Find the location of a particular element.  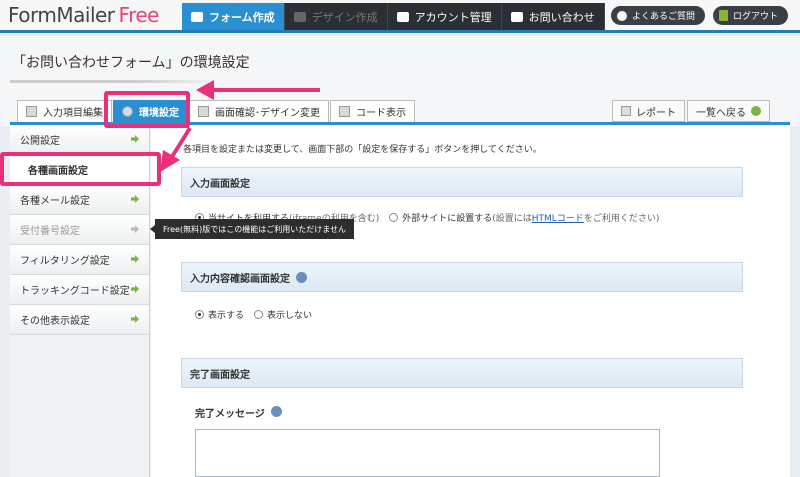

main-nav: フォーム作成 デザイン作成 アカウント管理 お問い合わせ is located at coordinates (393, 16).